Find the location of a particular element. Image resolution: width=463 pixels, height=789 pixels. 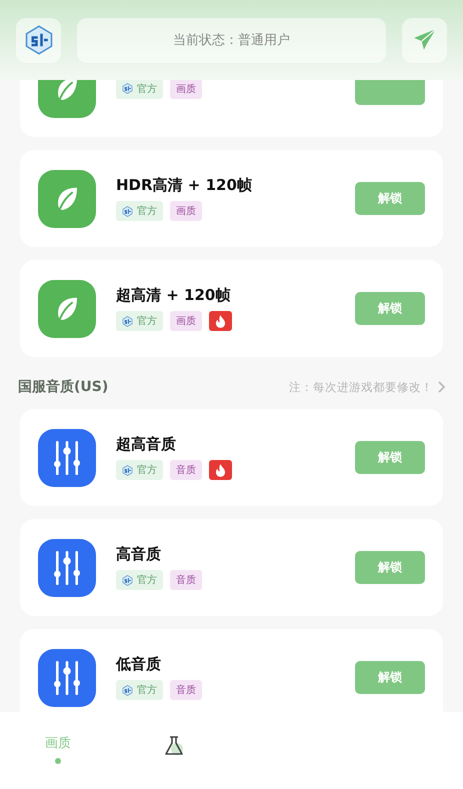

chevron-icon is located at coordinates (441, 387).